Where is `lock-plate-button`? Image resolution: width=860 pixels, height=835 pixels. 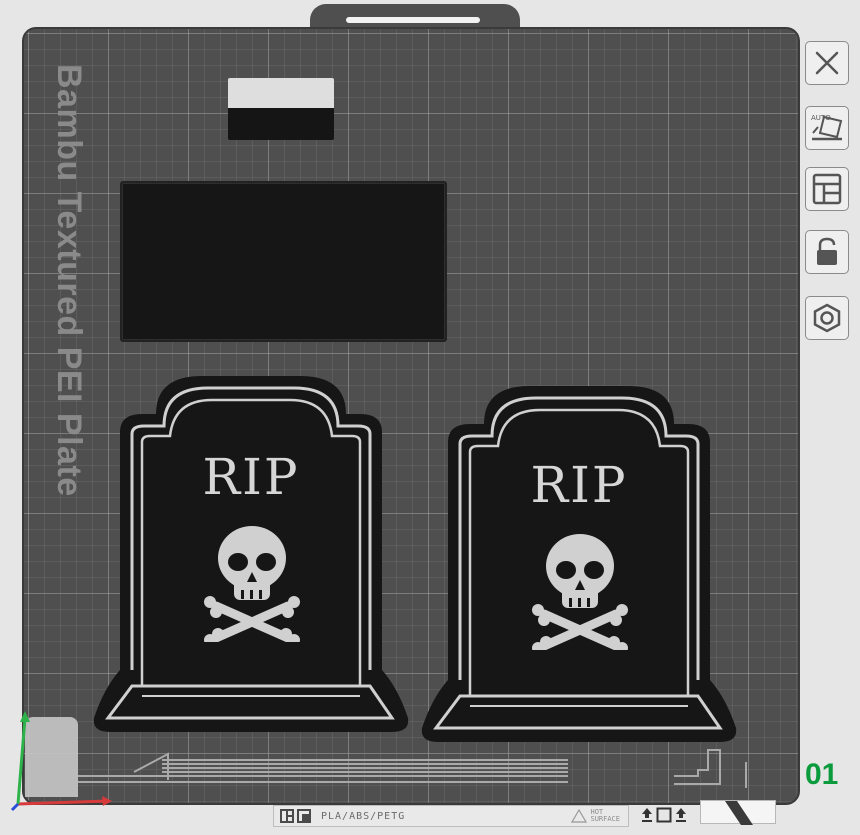 lock-plate-button is located at coordinates (827, 252).